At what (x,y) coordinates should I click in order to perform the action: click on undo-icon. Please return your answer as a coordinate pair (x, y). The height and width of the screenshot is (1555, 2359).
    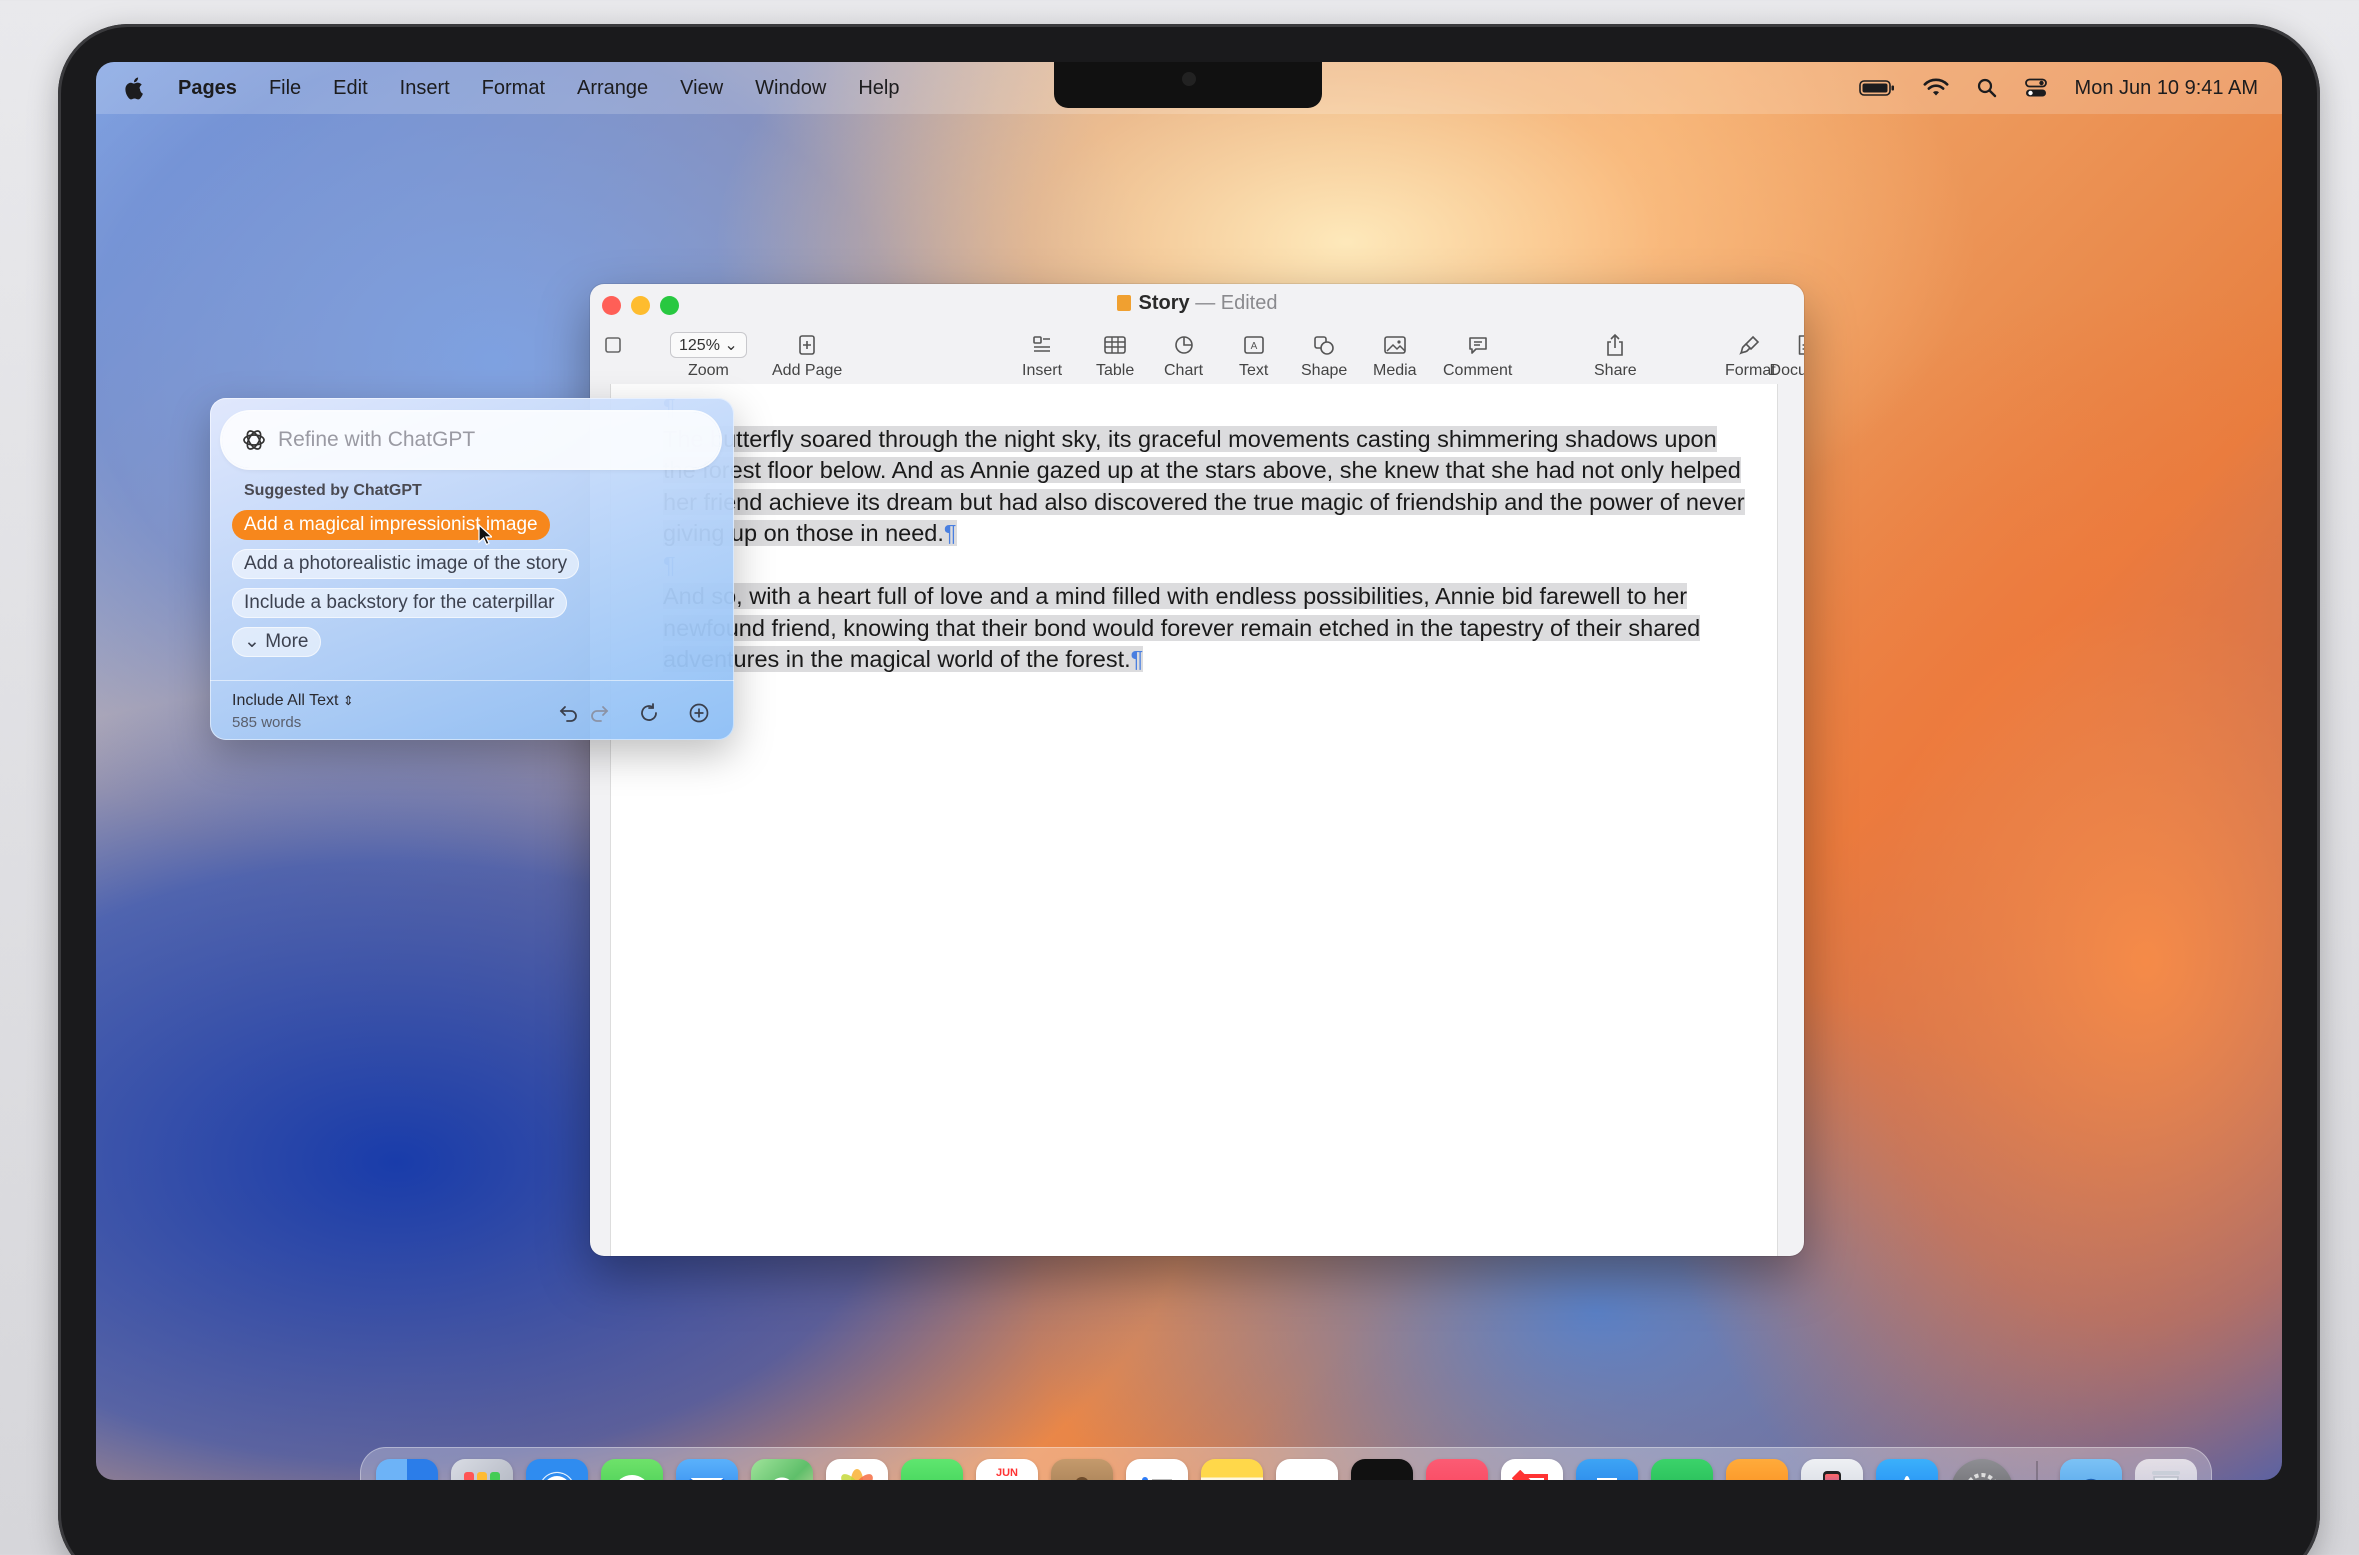
    Looking at the image, I should click on (568, 714).